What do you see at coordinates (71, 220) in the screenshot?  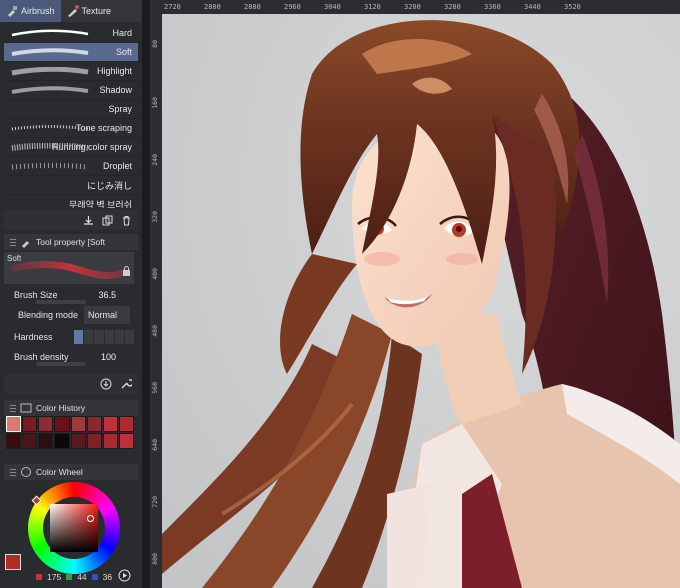 I see `brush-list-footer` at bounding box center [71, 220].